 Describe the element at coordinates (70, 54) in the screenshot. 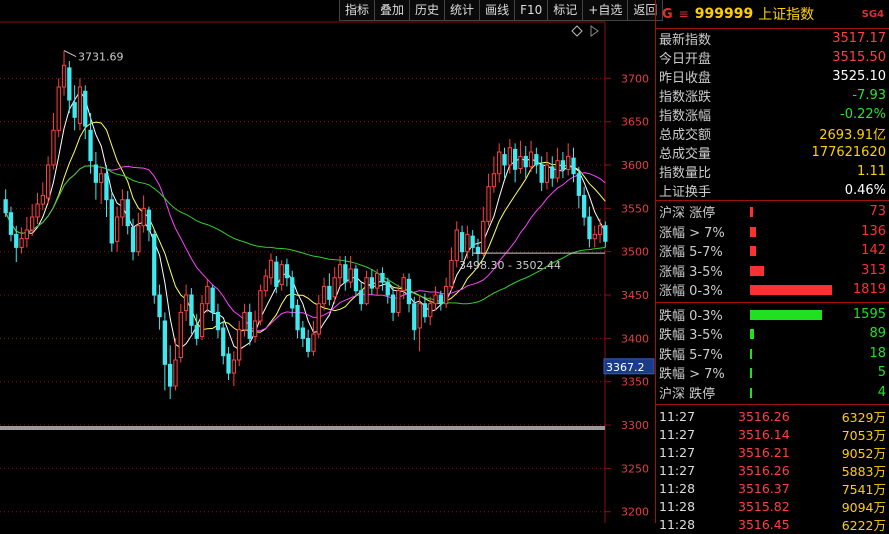

I see `high-pointer` at that location.